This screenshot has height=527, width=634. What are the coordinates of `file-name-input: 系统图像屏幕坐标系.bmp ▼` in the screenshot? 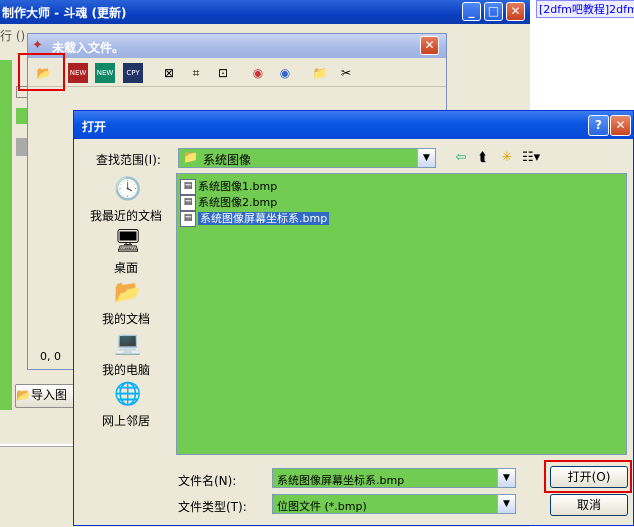 It's located at (394, 478).